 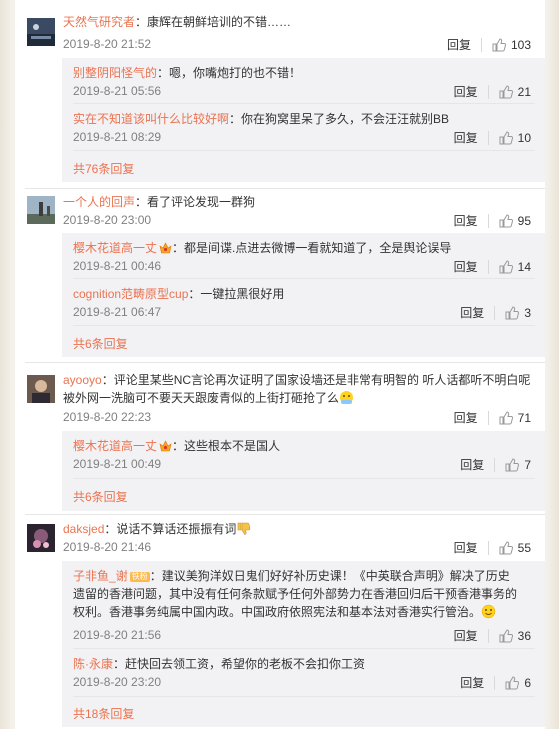 I want to click on like-count: 7, so click(x=527, y=464).